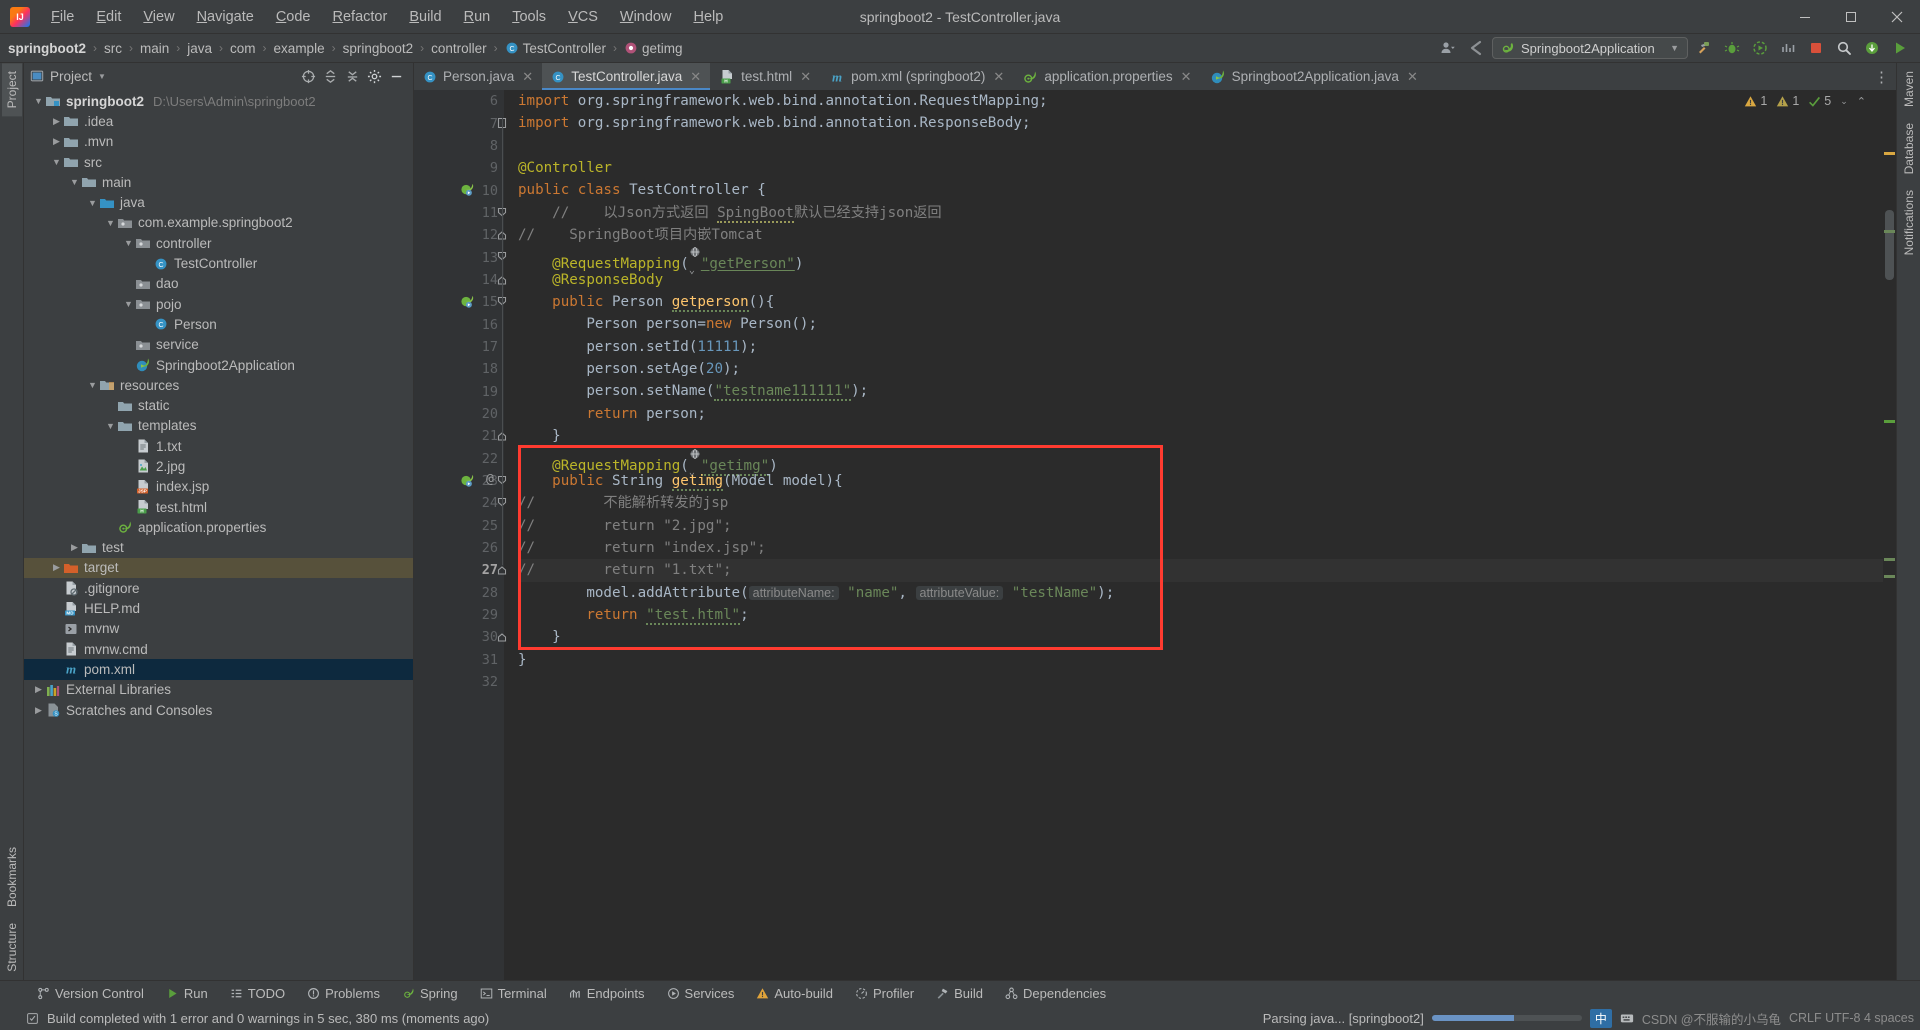 The width and height of the screenshot is (1920, 1030). What do you see at coordinates (459, 48) in the screenshot?
I see `breadcrumb-item-controller: controller` at bounding box center [459, 48].